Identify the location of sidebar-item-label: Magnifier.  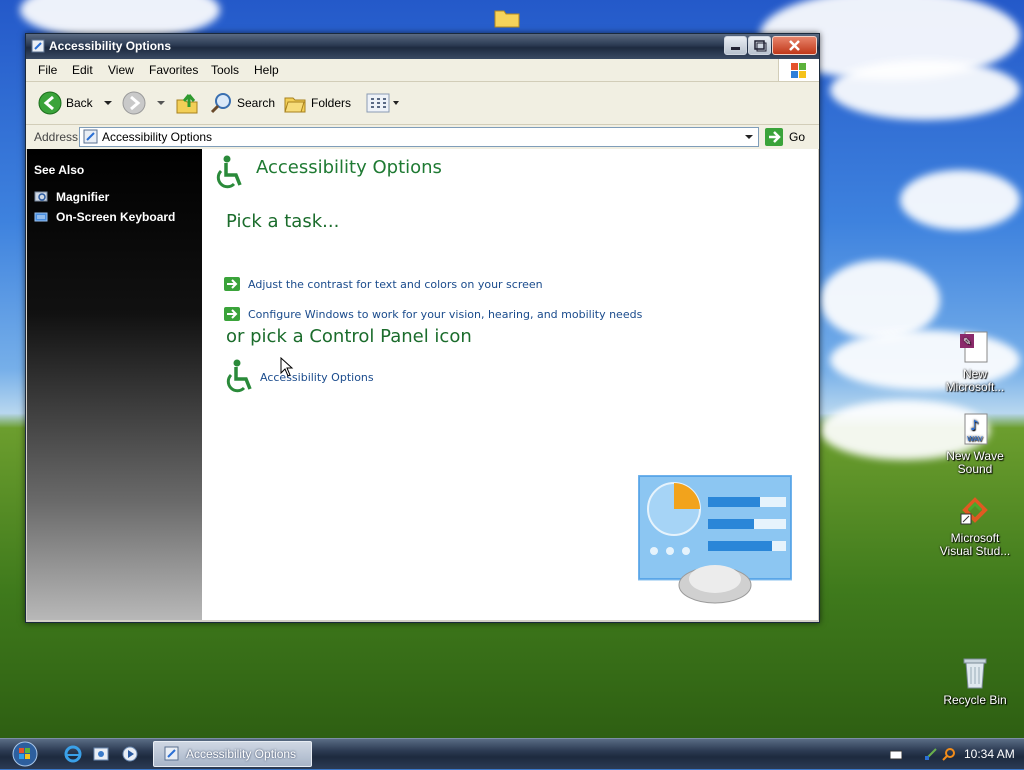
(83, 197).